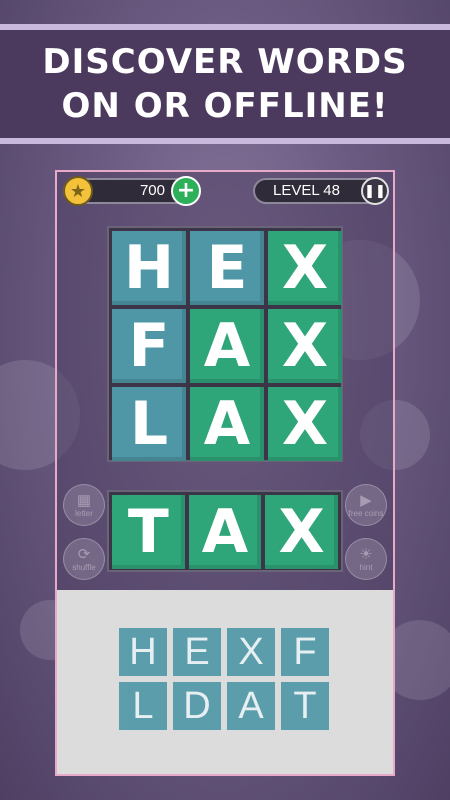 This screenshot has height=800, width=450. I want to click on side-button-label: hint, so click(366, 567).